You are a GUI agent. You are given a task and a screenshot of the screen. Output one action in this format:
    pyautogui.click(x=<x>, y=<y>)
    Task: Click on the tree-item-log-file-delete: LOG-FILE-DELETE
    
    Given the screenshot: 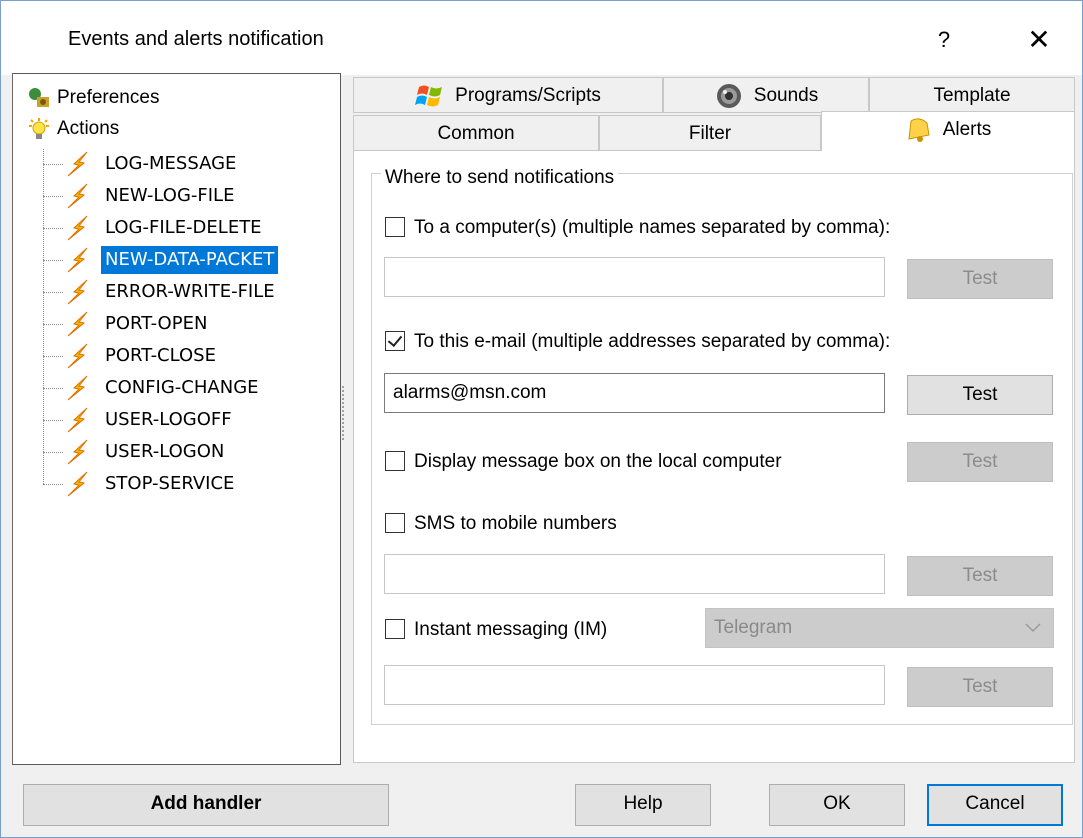 What is the action you would take?
    pyautogui.click(x=188, y=228)
    